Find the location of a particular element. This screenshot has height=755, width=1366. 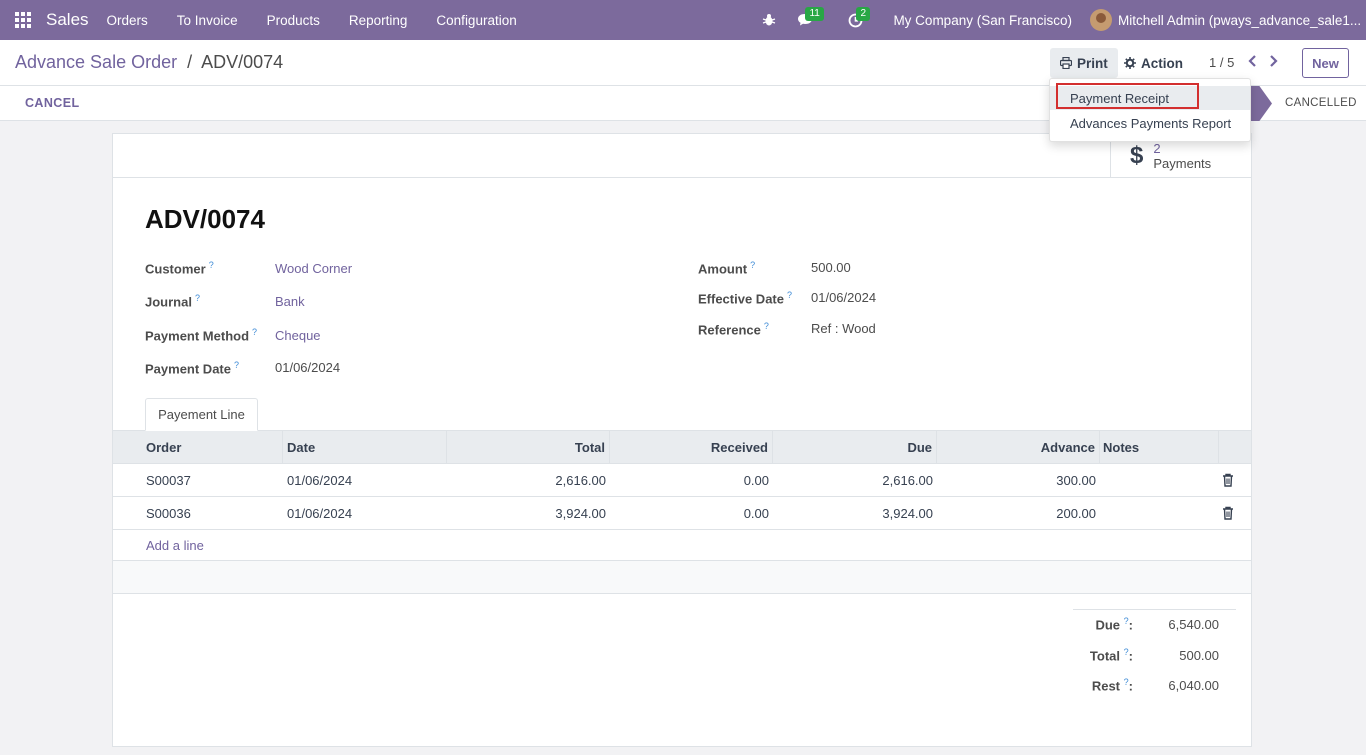

column-header-due: Due is located at coordinates (855, 447).